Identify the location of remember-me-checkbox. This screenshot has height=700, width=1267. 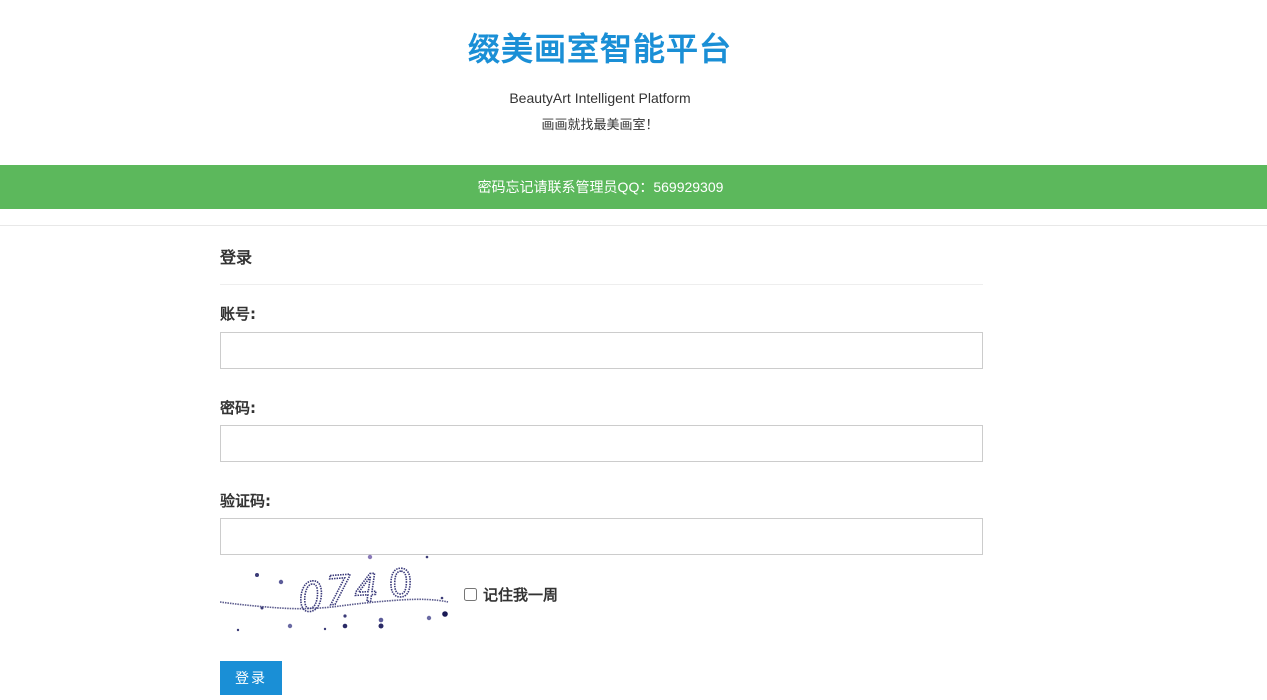
(470, 594).